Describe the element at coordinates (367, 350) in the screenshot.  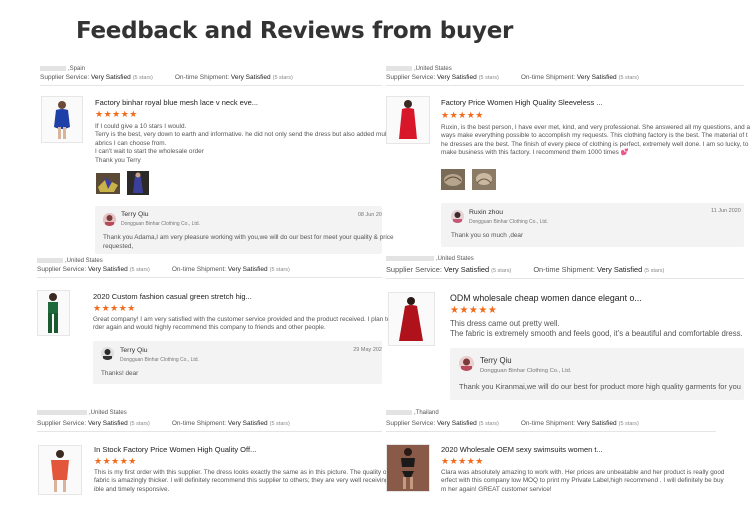
I see `reply-date: 29 May 202` at that location.